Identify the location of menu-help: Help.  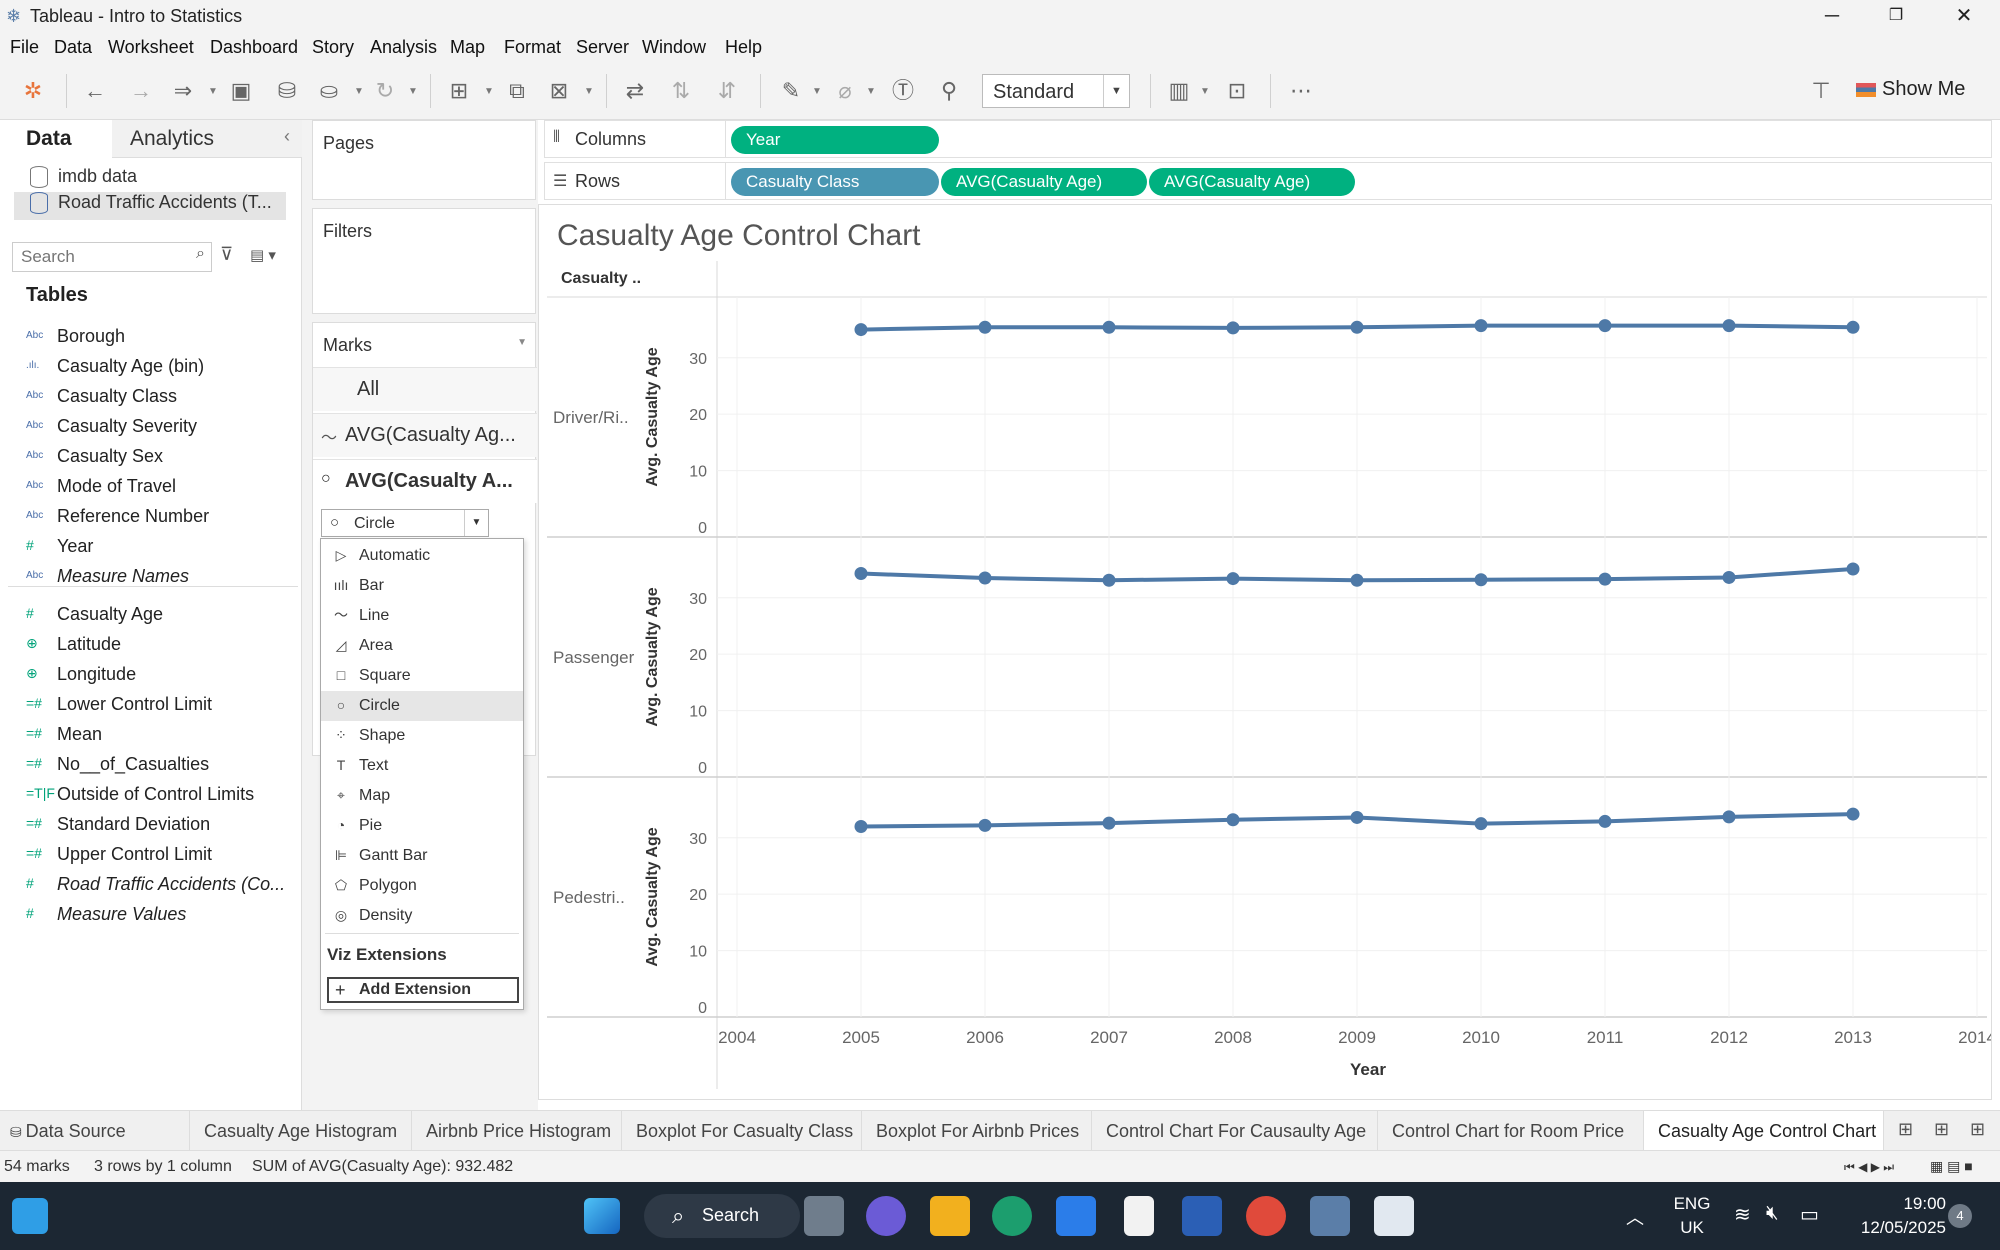
(743, 47).